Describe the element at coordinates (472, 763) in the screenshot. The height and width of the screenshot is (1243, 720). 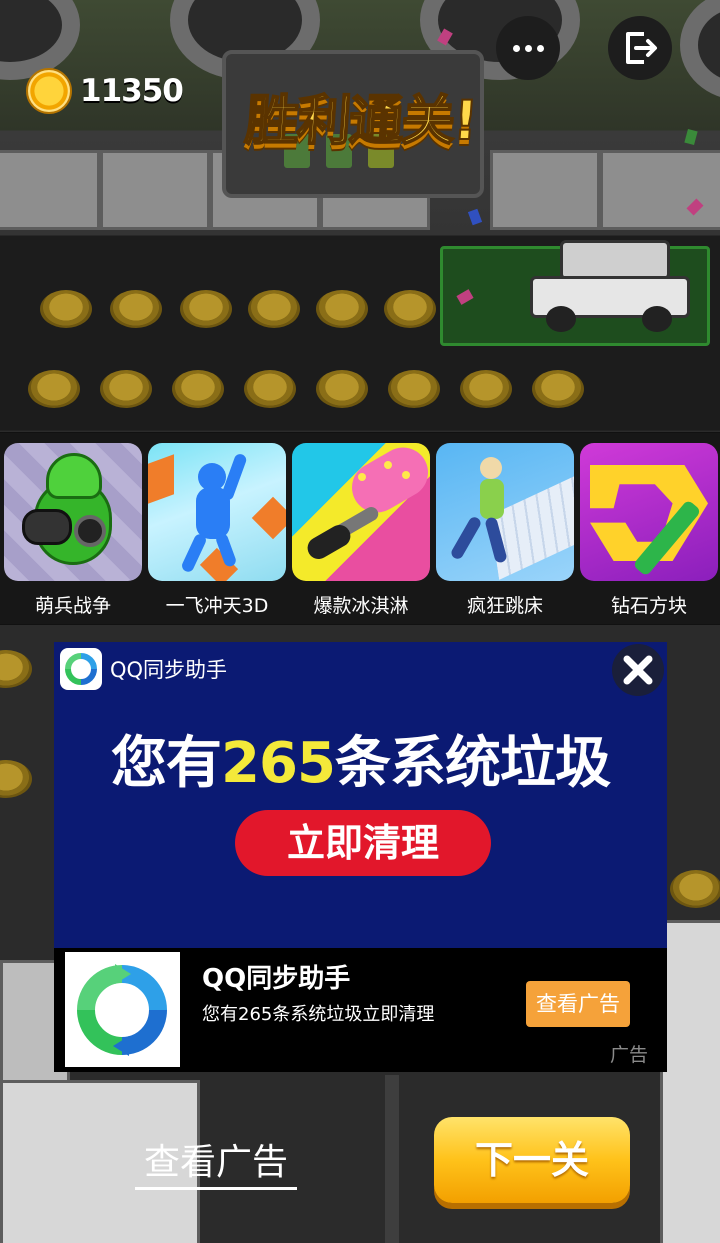
I see `ad-headline-post: 条系统垃圾` at that location.